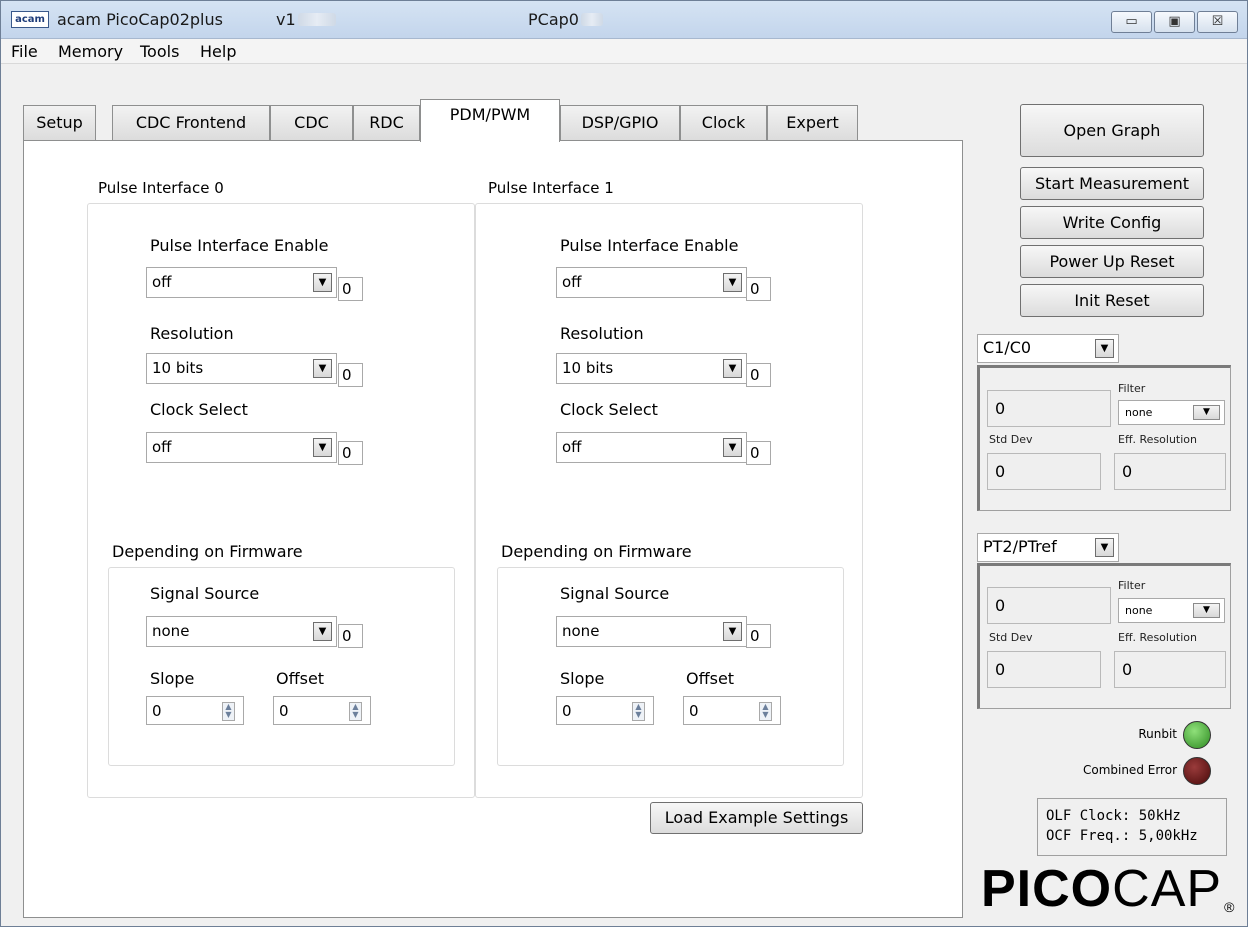 This screenshot has height=927, width=1248. What do you see at coordinates (694, 711) in the screenshot?
I see `pi1-offset-value: 0` at bounding box center [694, 711].